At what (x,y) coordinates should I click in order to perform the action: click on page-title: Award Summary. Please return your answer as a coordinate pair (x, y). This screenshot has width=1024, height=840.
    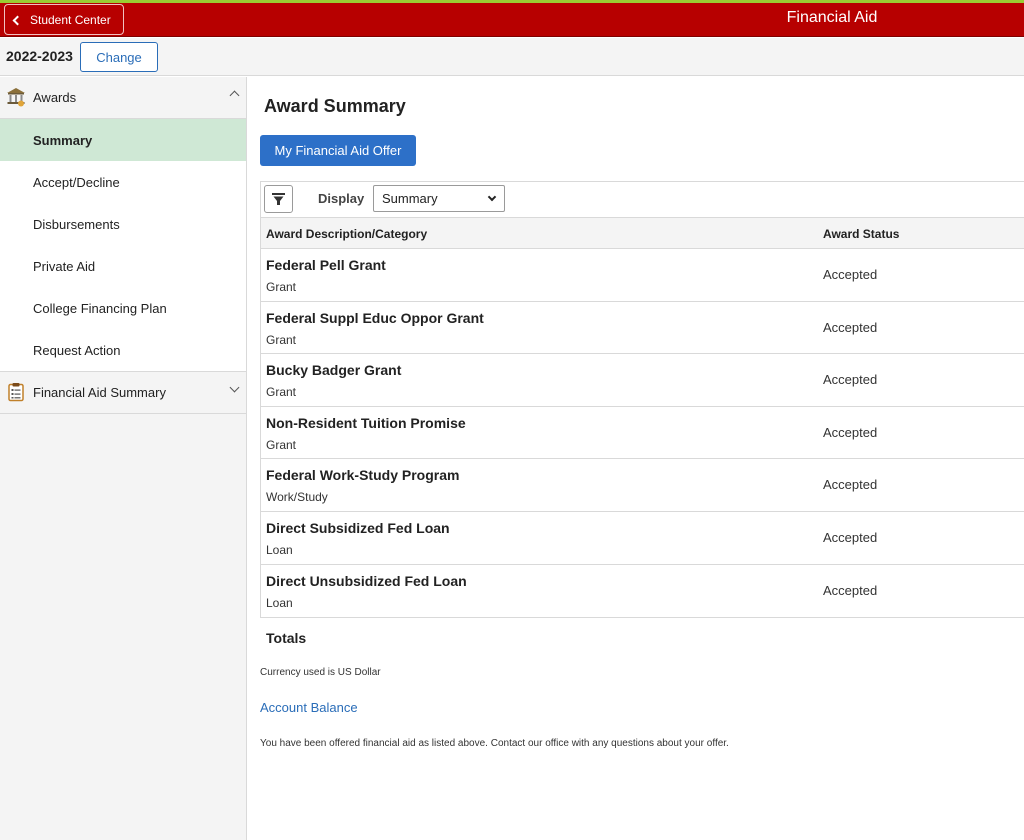
    Looking at the image, I should click on (335, 106).